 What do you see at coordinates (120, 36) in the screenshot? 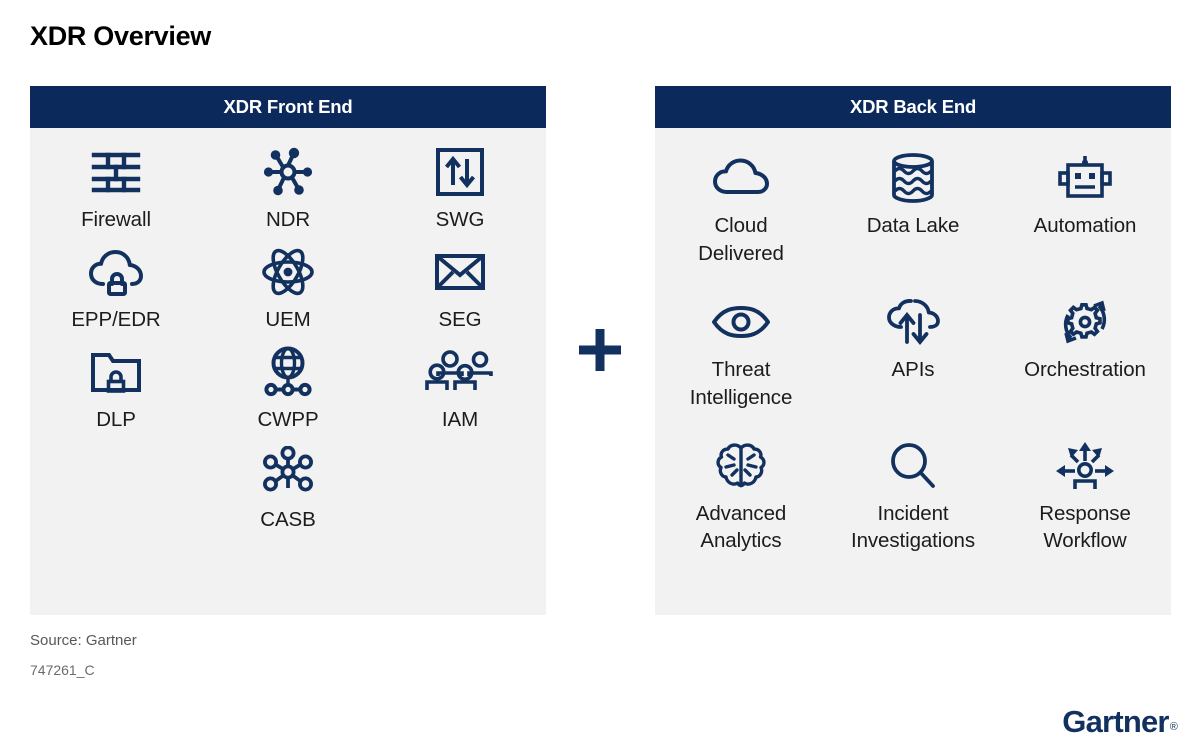
I see `page-title: XDR Overview` at bounding box center [120, 36].